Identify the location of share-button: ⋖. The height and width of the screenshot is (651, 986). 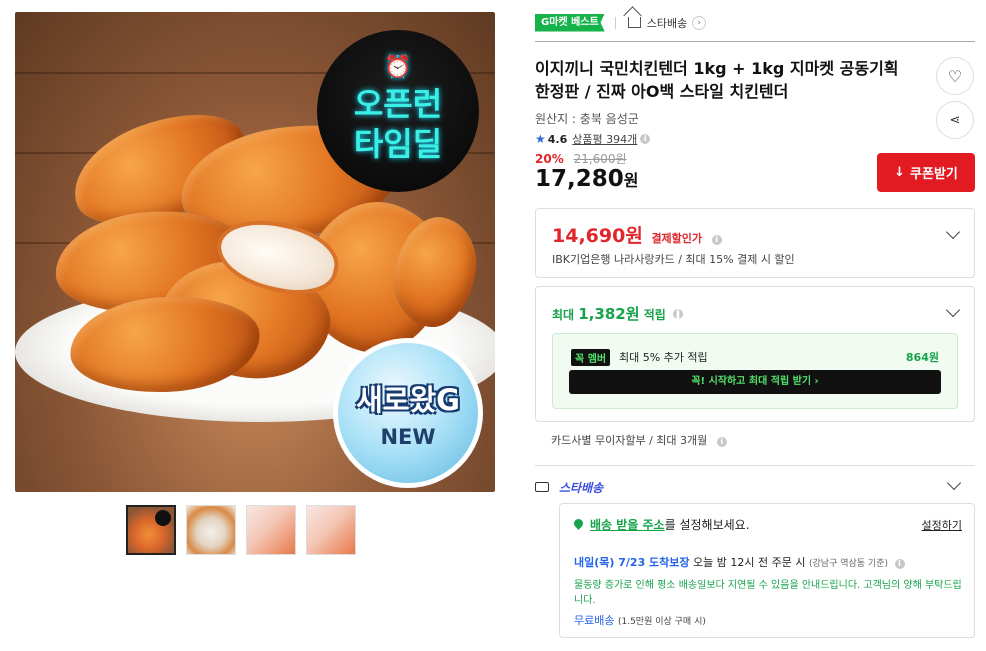
(955, 120).